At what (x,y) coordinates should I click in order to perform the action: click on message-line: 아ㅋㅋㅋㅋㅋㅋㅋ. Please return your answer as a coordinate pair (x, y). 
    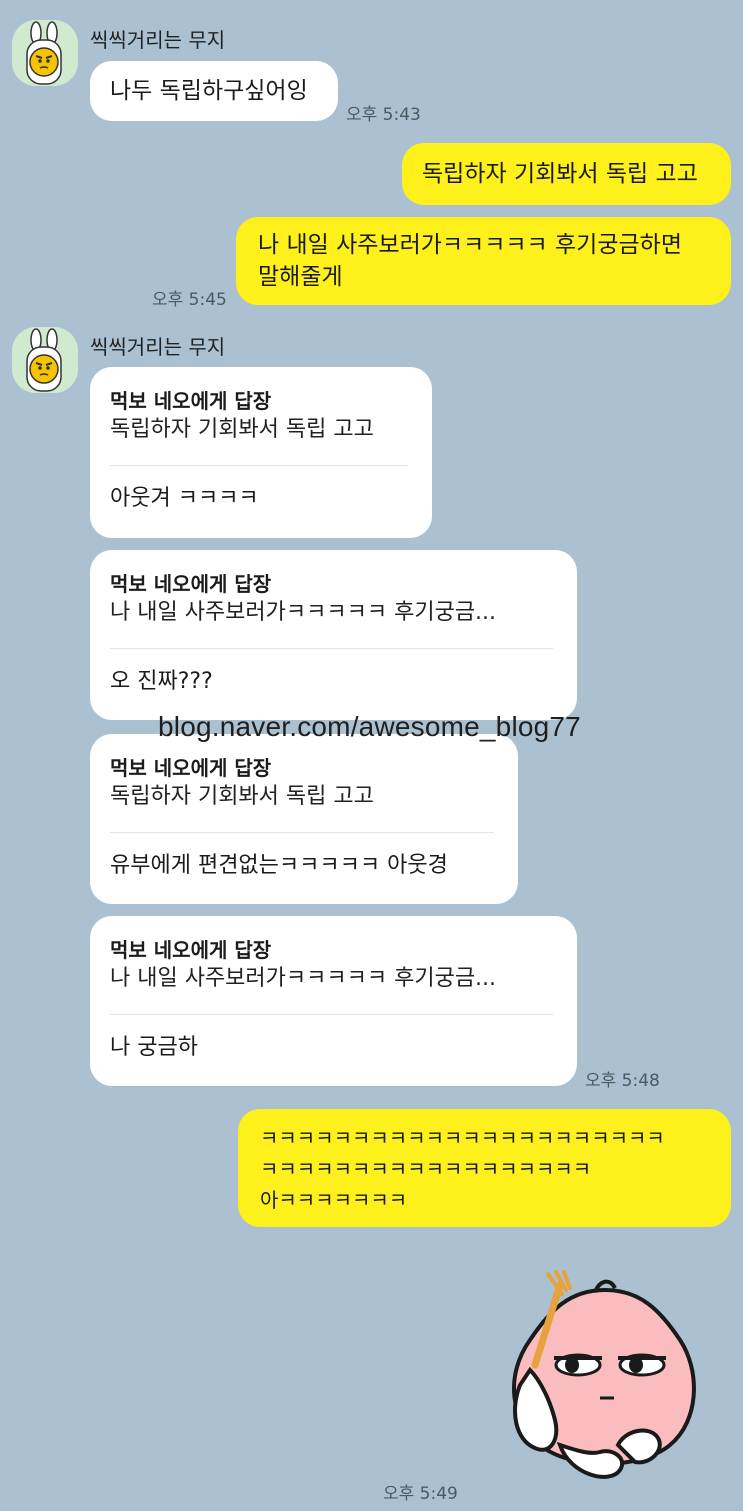
    Looking at the image, I should click on (334, 1200).